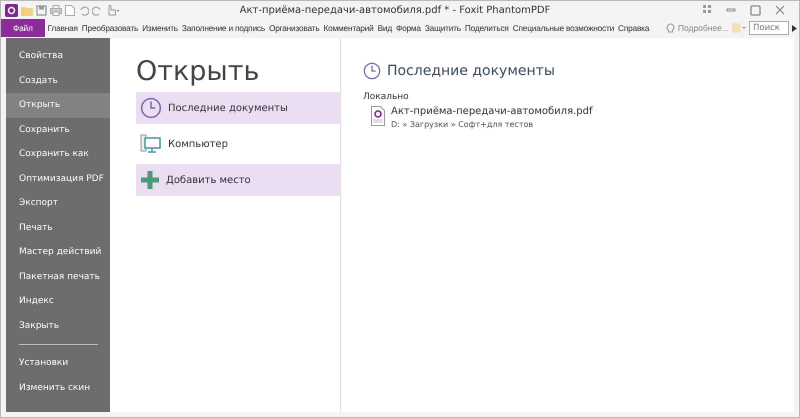  I want to click on menu-tab: Поделиться, so click(486, 28).